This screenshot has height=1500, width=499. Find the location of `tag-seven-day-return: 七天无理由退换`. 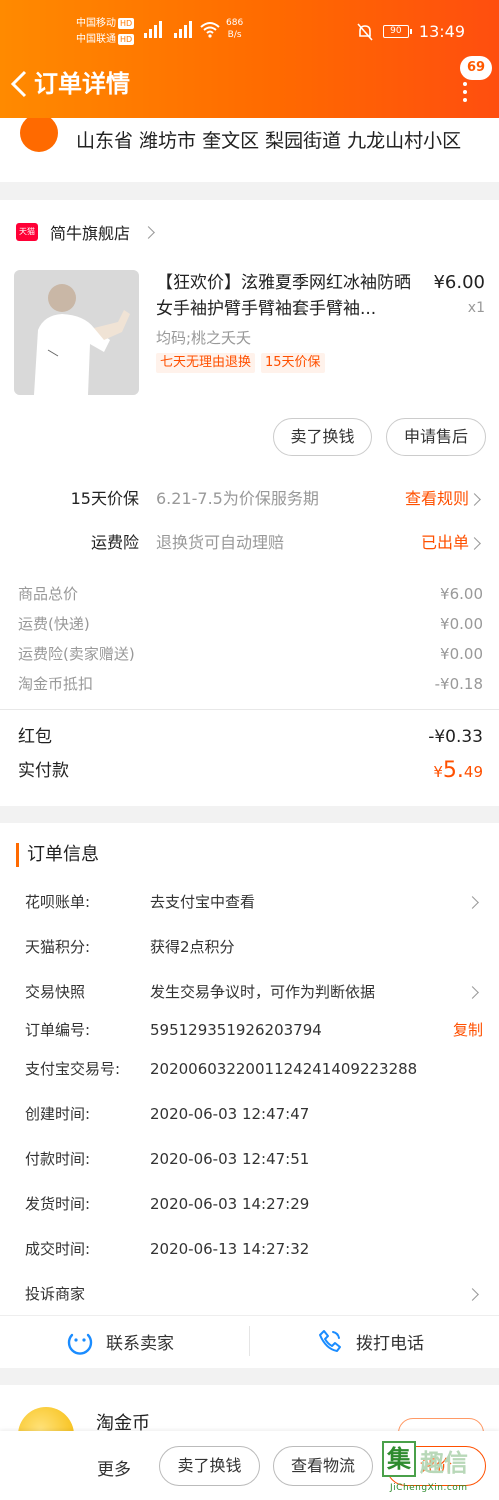

tag-seven-day-return: 七天无理由退换 is located at coordinates (206, 363).